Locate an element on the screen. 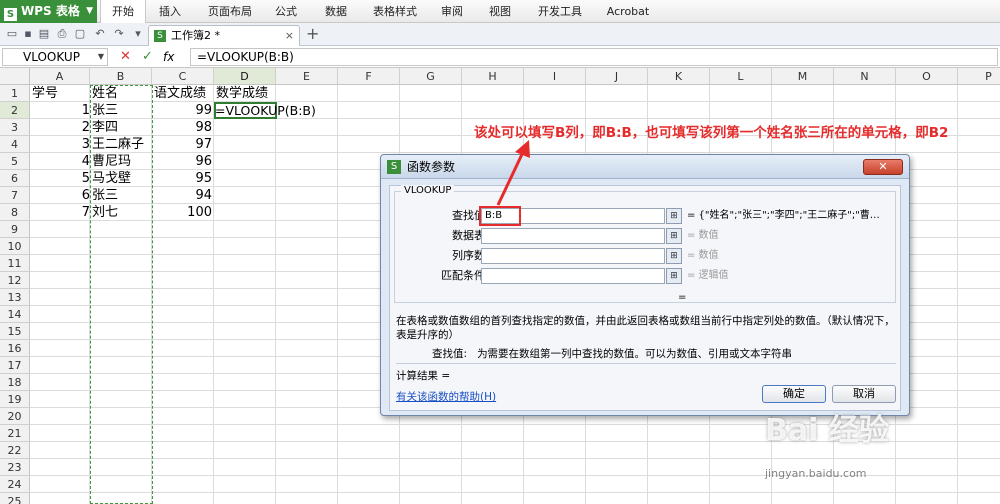 This screenshot has height=504, width=1000. column-header-N: N is located at coordinates (865, 76).